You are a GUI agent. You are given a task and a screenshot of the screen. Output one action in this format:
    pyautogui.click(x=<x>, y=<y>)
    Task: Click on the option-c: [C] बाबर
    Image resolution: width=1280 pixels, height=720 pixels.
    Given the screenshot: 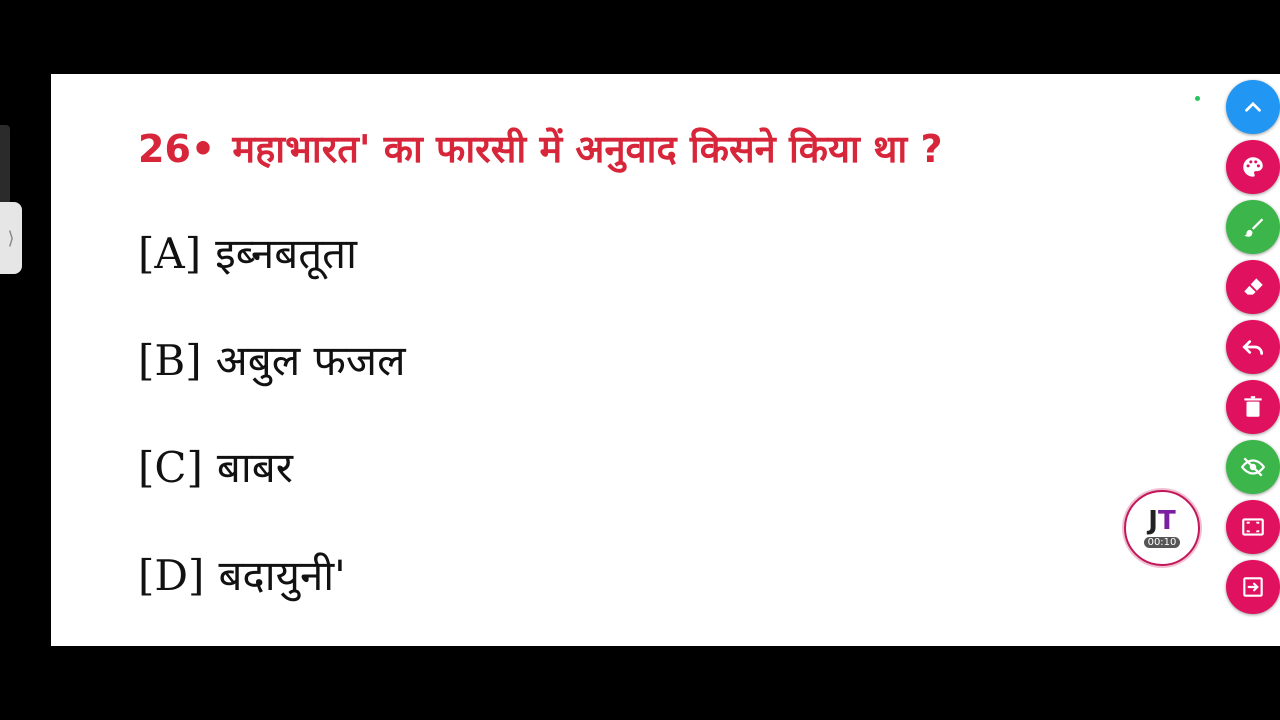 What is the action you would take?
    pyautogui.click(x=215, y=466)
    